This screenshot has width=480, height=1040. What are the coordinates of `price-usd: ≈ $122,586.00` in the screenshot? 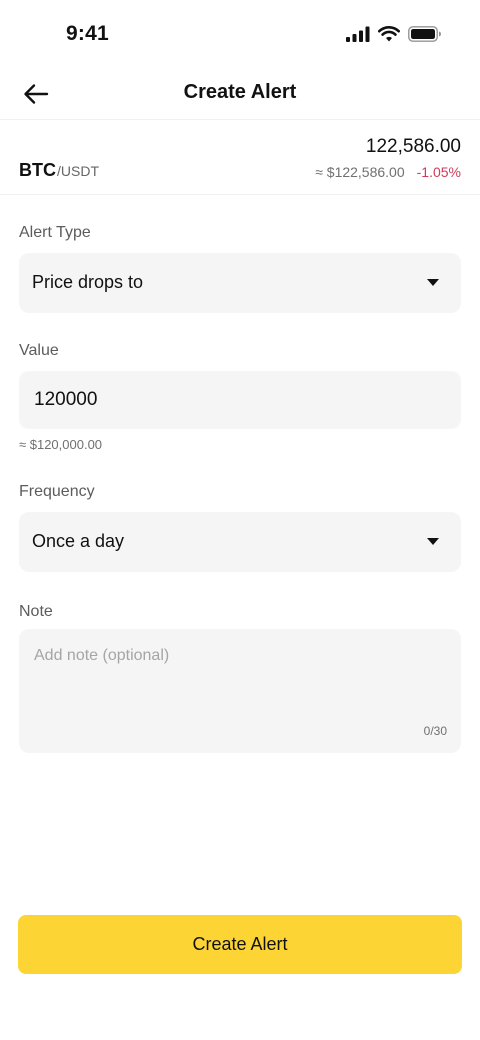 It's located at (360, 172).